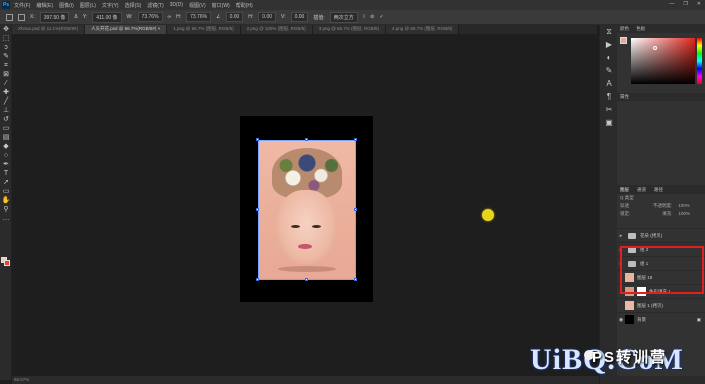  Describe the element at coordinates (306, 279) in the screenshot. I see `transform-handle-bc` at that location.